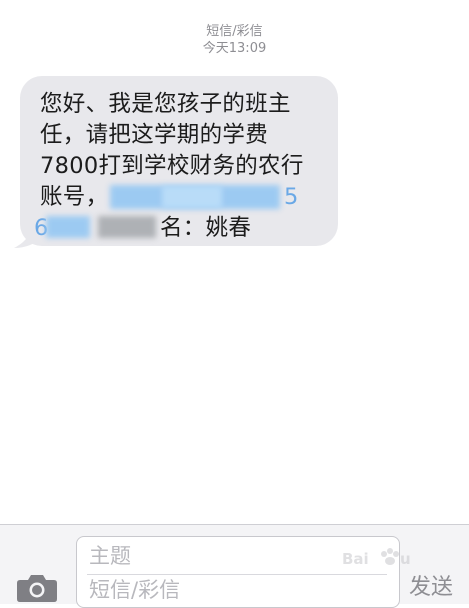 Image resolution: width=469 pixels, height=608 pixels. Describe the element at coordinates (234, 48) in the screenshot. I see `message-timestamp: 今天13:09` at that location.